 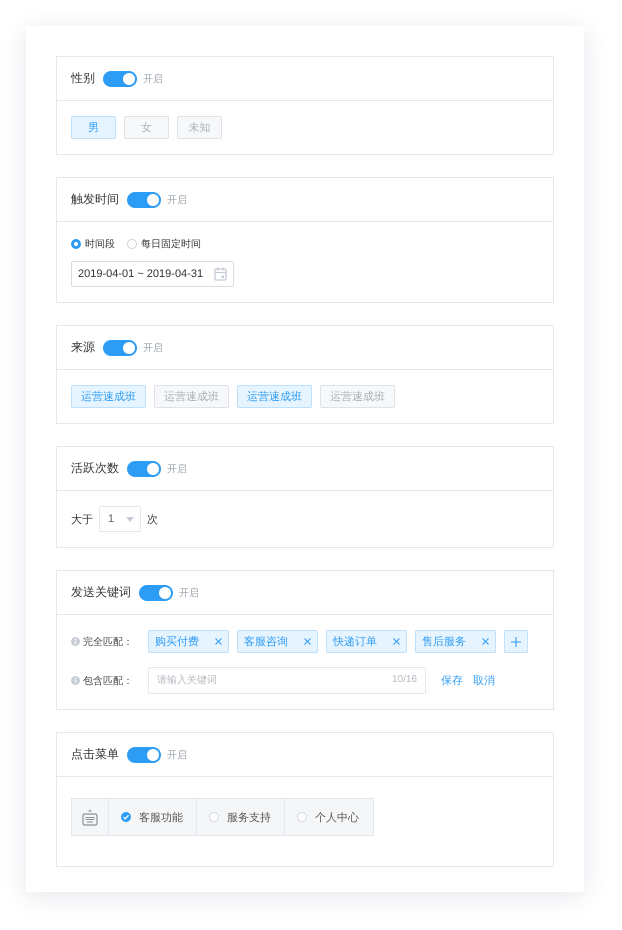 What do you see at coordinates (161, 817) in the screenshot?
I see `menu-label: 客服功能` at bounding box center [161, 817].